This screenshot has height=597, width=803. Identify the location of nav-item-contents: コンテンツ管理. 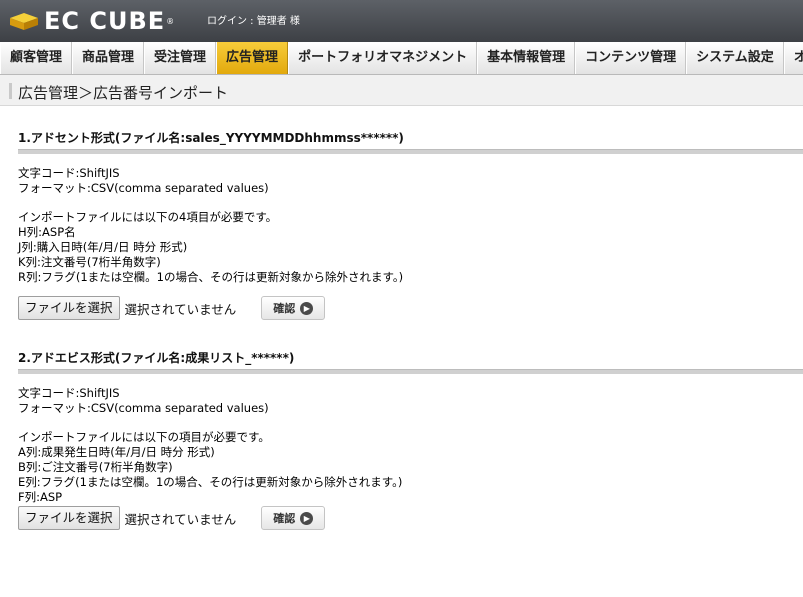
(631, 58).